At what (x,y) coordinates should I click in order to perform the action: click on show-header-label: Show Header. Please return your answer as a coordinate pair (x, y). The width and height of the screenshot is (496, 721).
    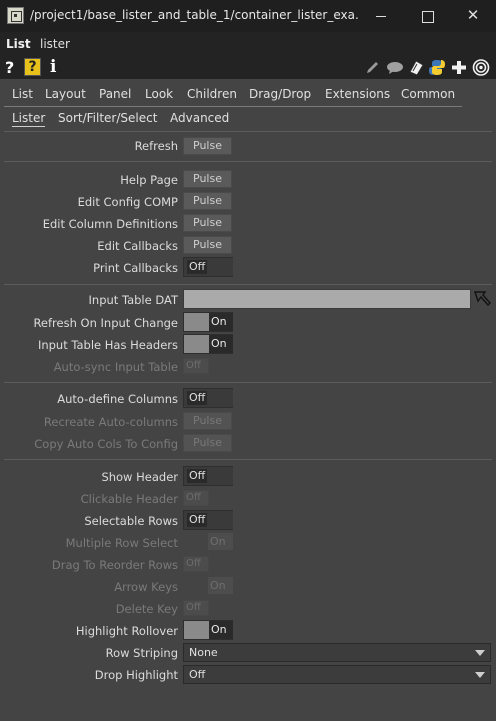
    Looking at the image, I should click on (139, 477).